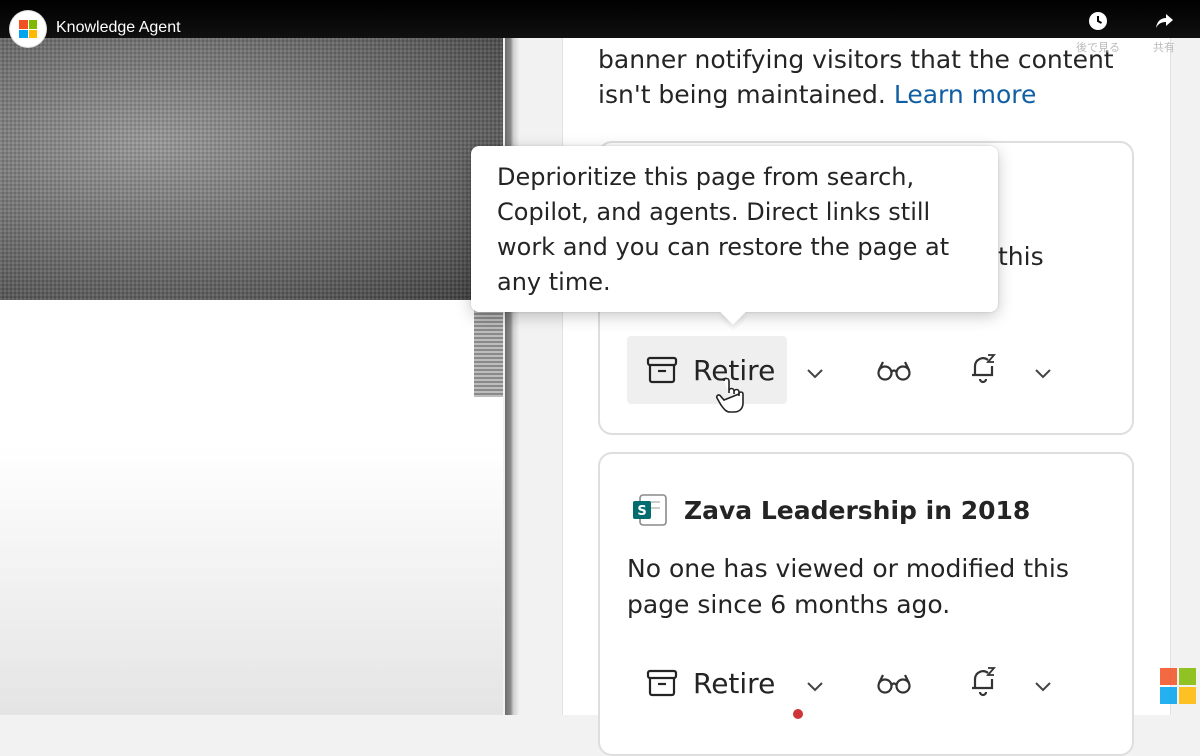 The height and width of the screenshot is (756, 1200). What do you see at coordinates (1098, 21) in the screenshot?
I see `clock-icon` at bounding box center [1098, 21].